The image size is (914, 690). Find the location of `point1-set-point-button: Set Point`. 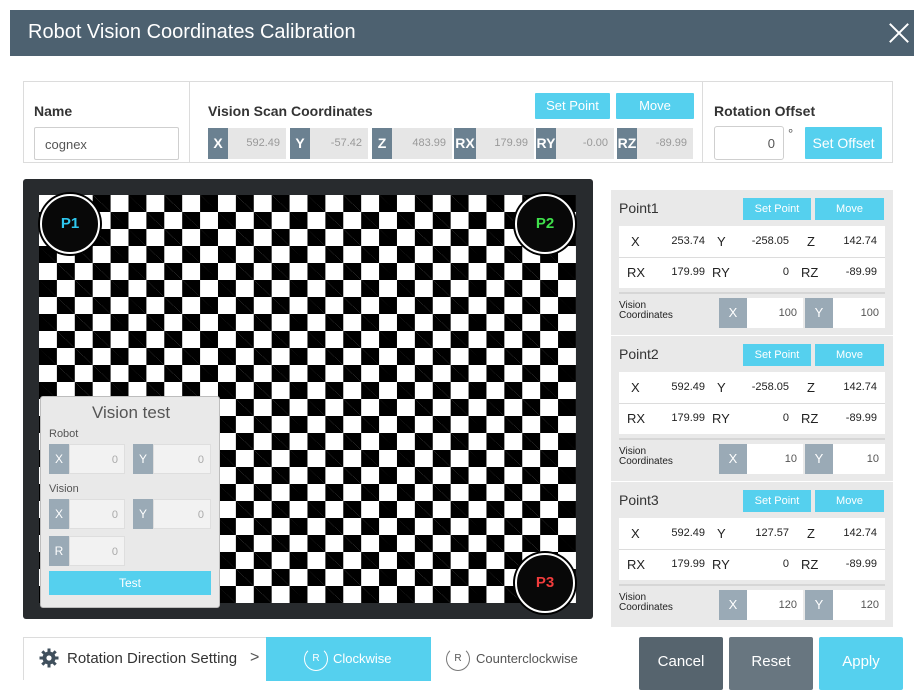

point1-set-point-button: Set Point is located at coordinates (777, 209).